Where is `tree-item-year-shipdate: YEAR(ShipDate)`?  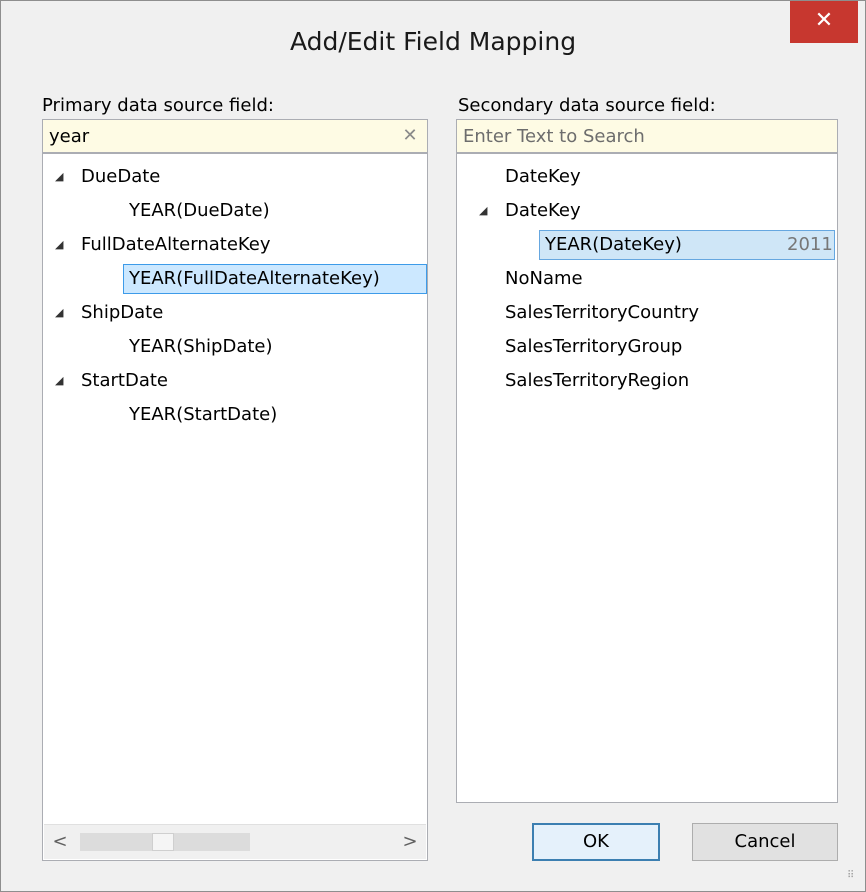
tree-item-year-shipdate: YEAR(ShipDate) is located at coordinates (235, 347).